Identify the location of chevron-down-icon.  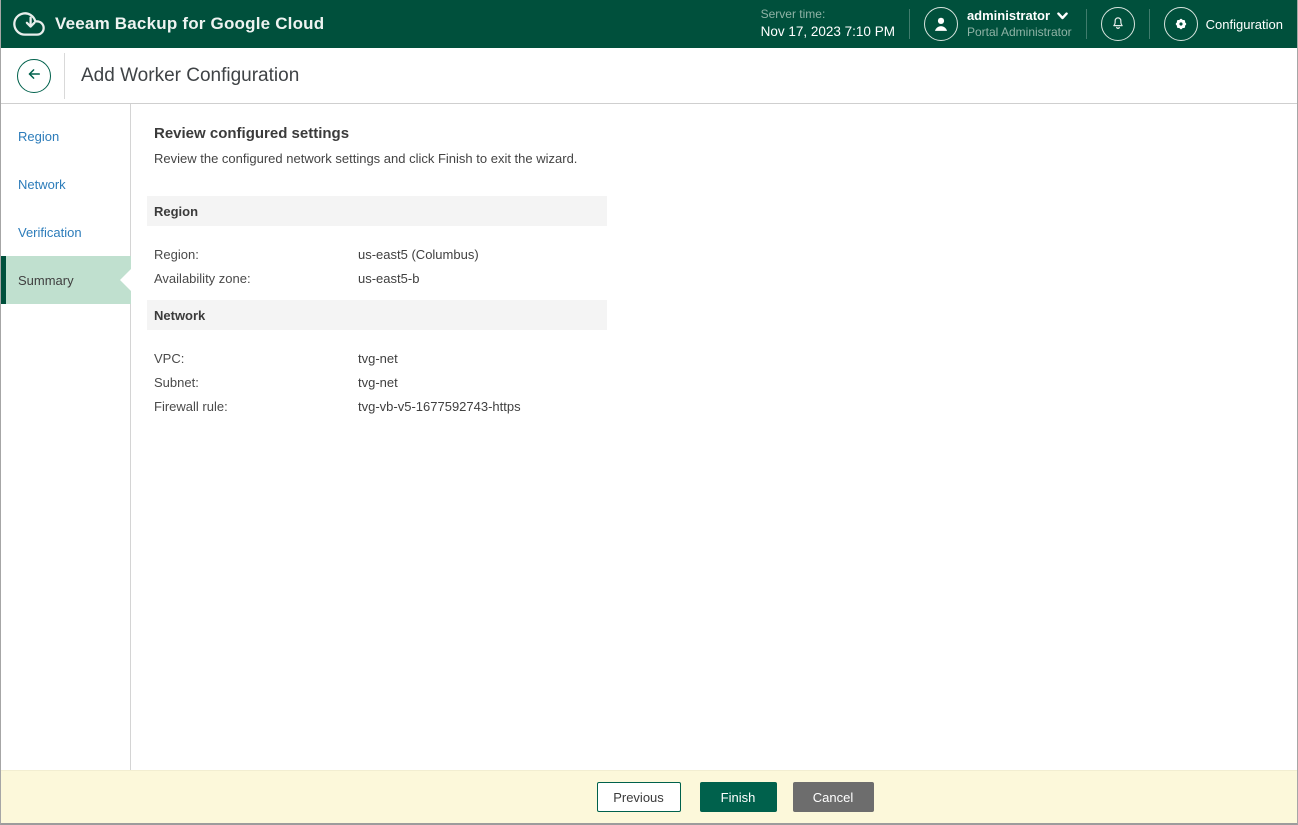
(1062, 16).